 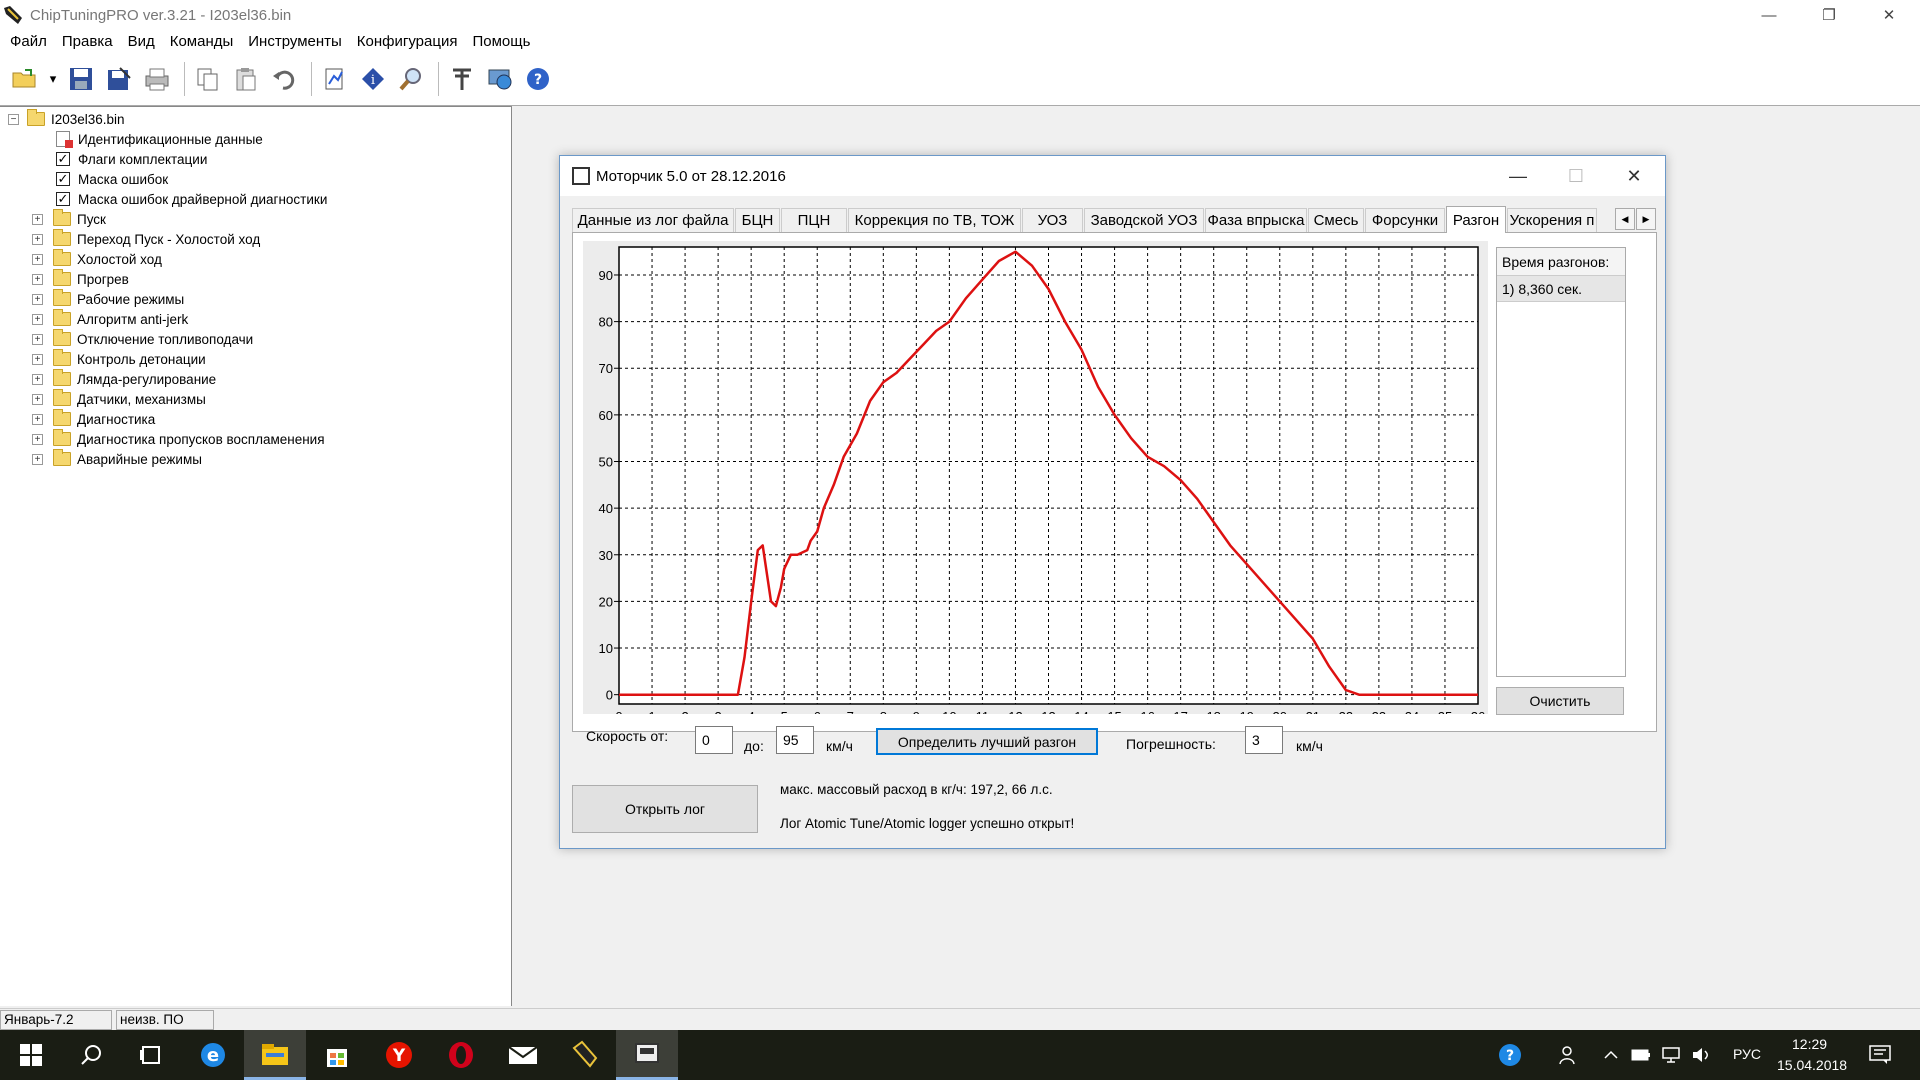 I want to click on speed-from-input, so click(x=714, y=740).